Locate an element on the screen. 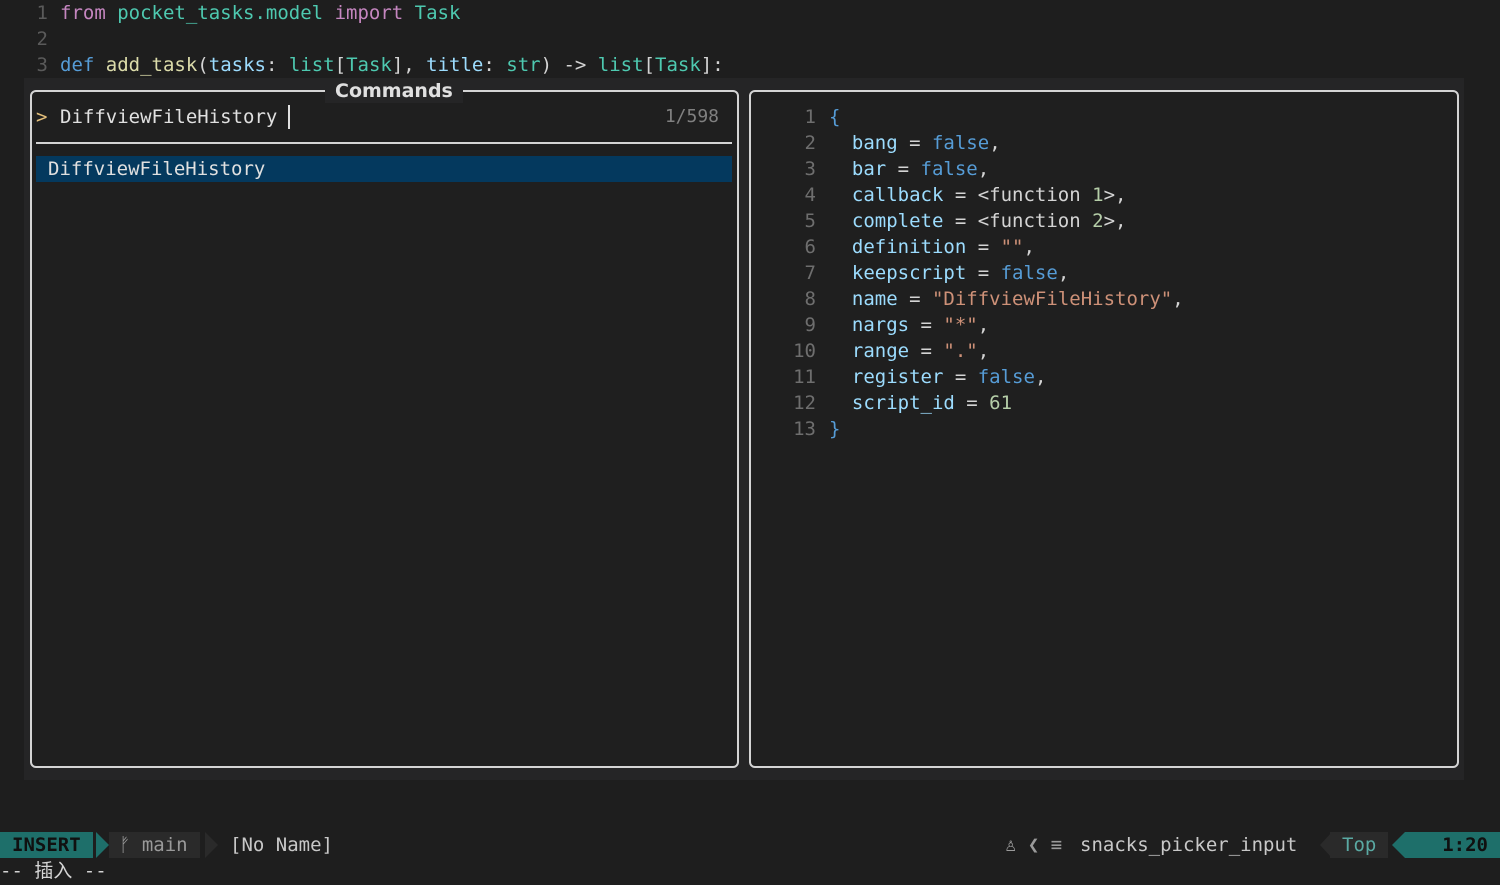  code-token: "*" is located at coordinates (960, 325).